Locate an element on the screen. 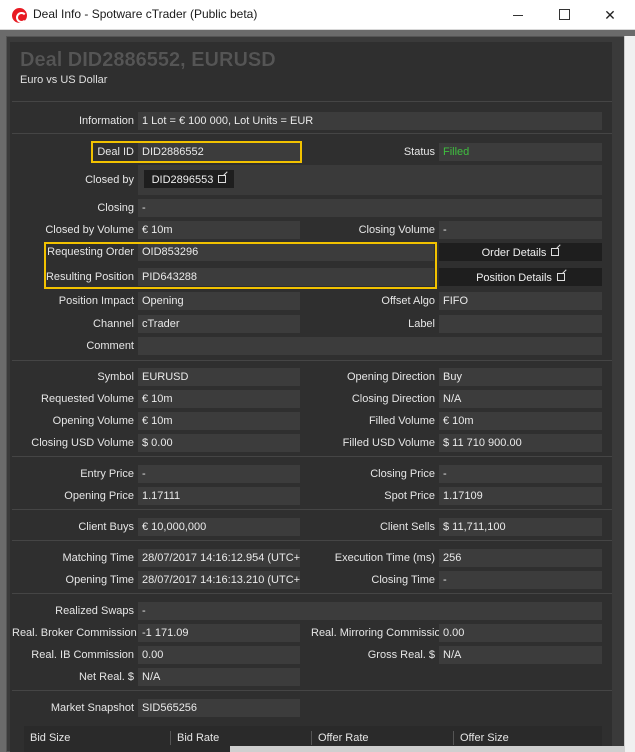 This screenshot has height=752, width=635. position-impact-value: Opening is located at coordinates (219, 301).